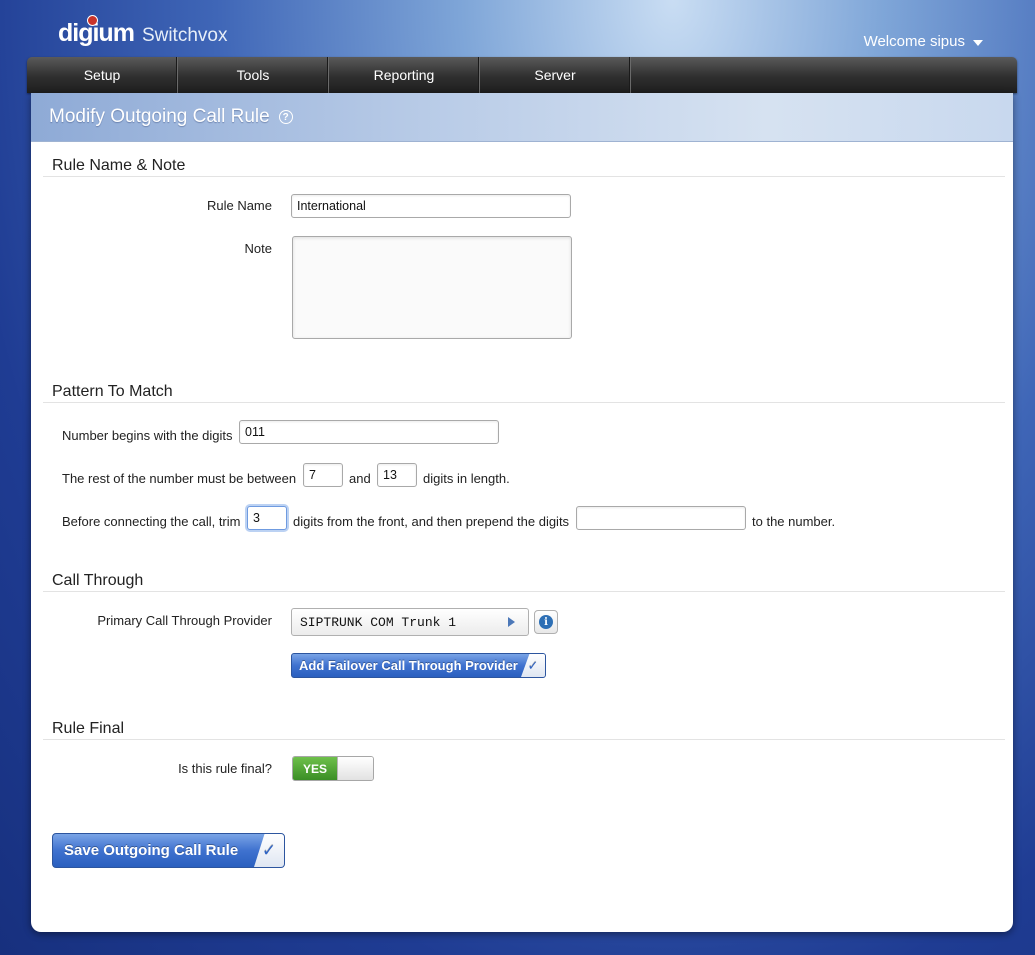 Image resolution: width=1035 pixels, height=955 pixels. Describe the element at coordinates (267, 518) in the screenshot. I see `trim-digits-input` at that location.